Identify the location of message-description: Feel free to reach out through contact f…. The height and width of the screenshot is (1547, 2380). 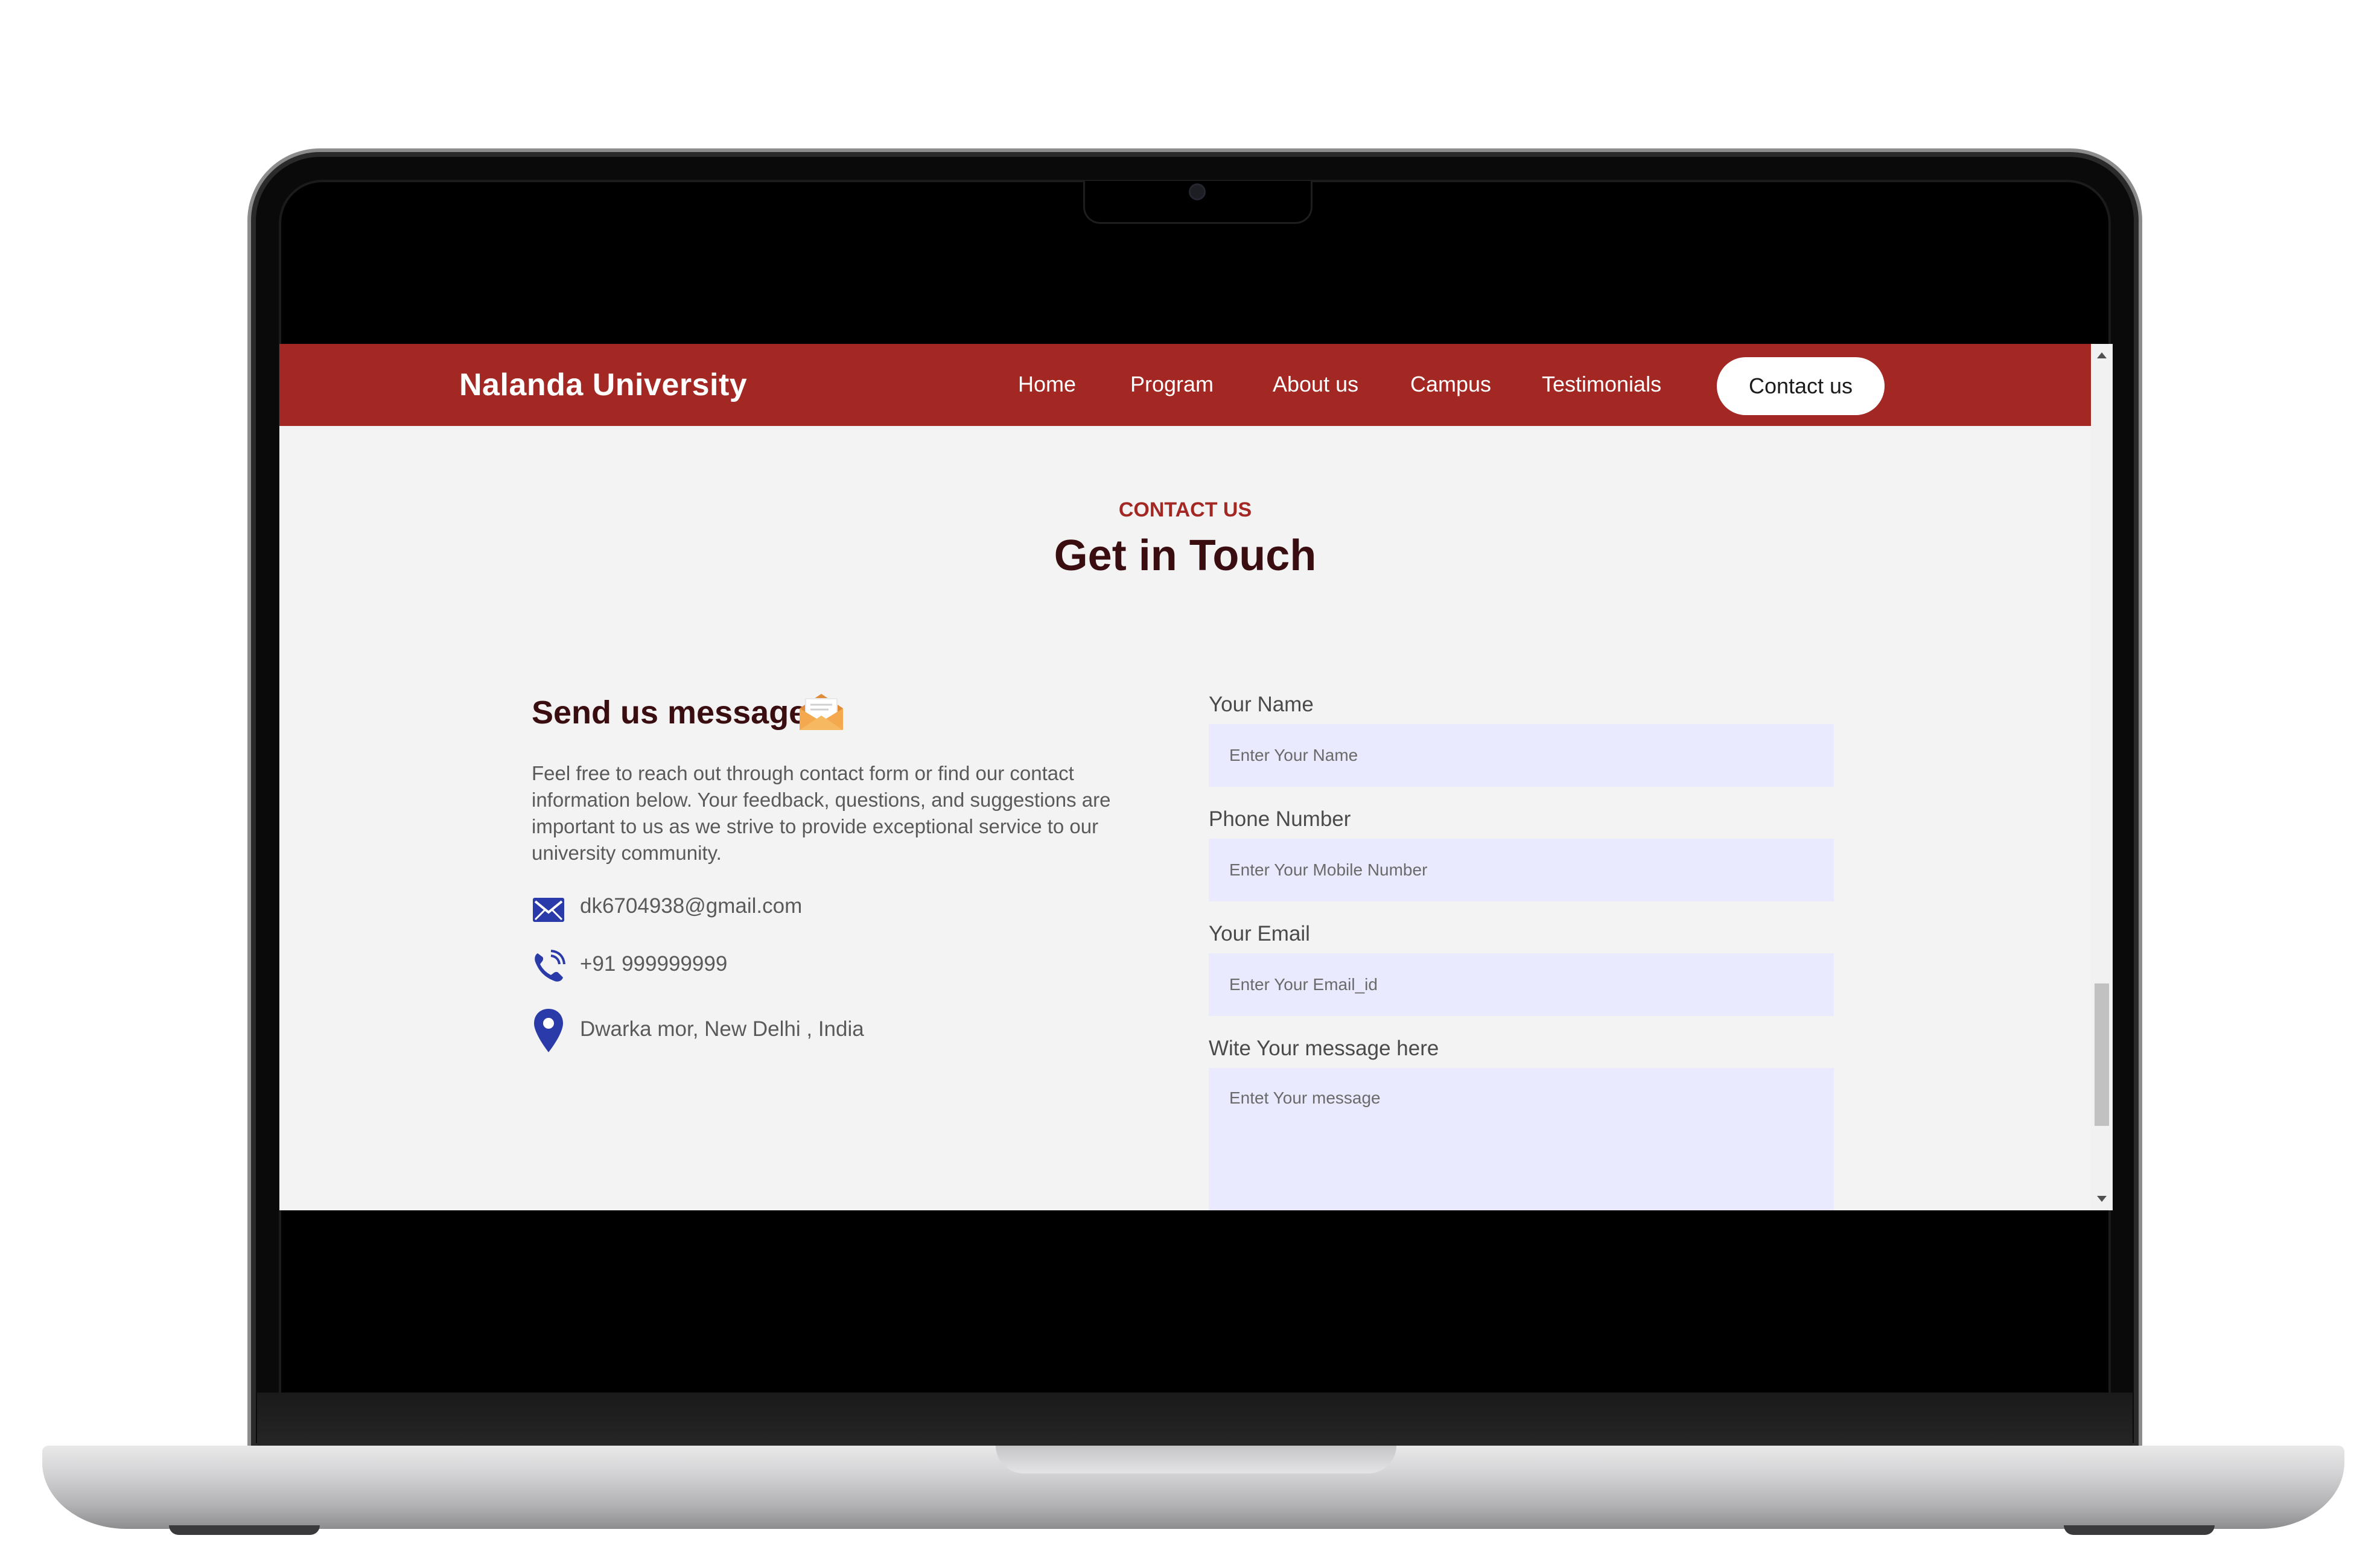
(821, 813).